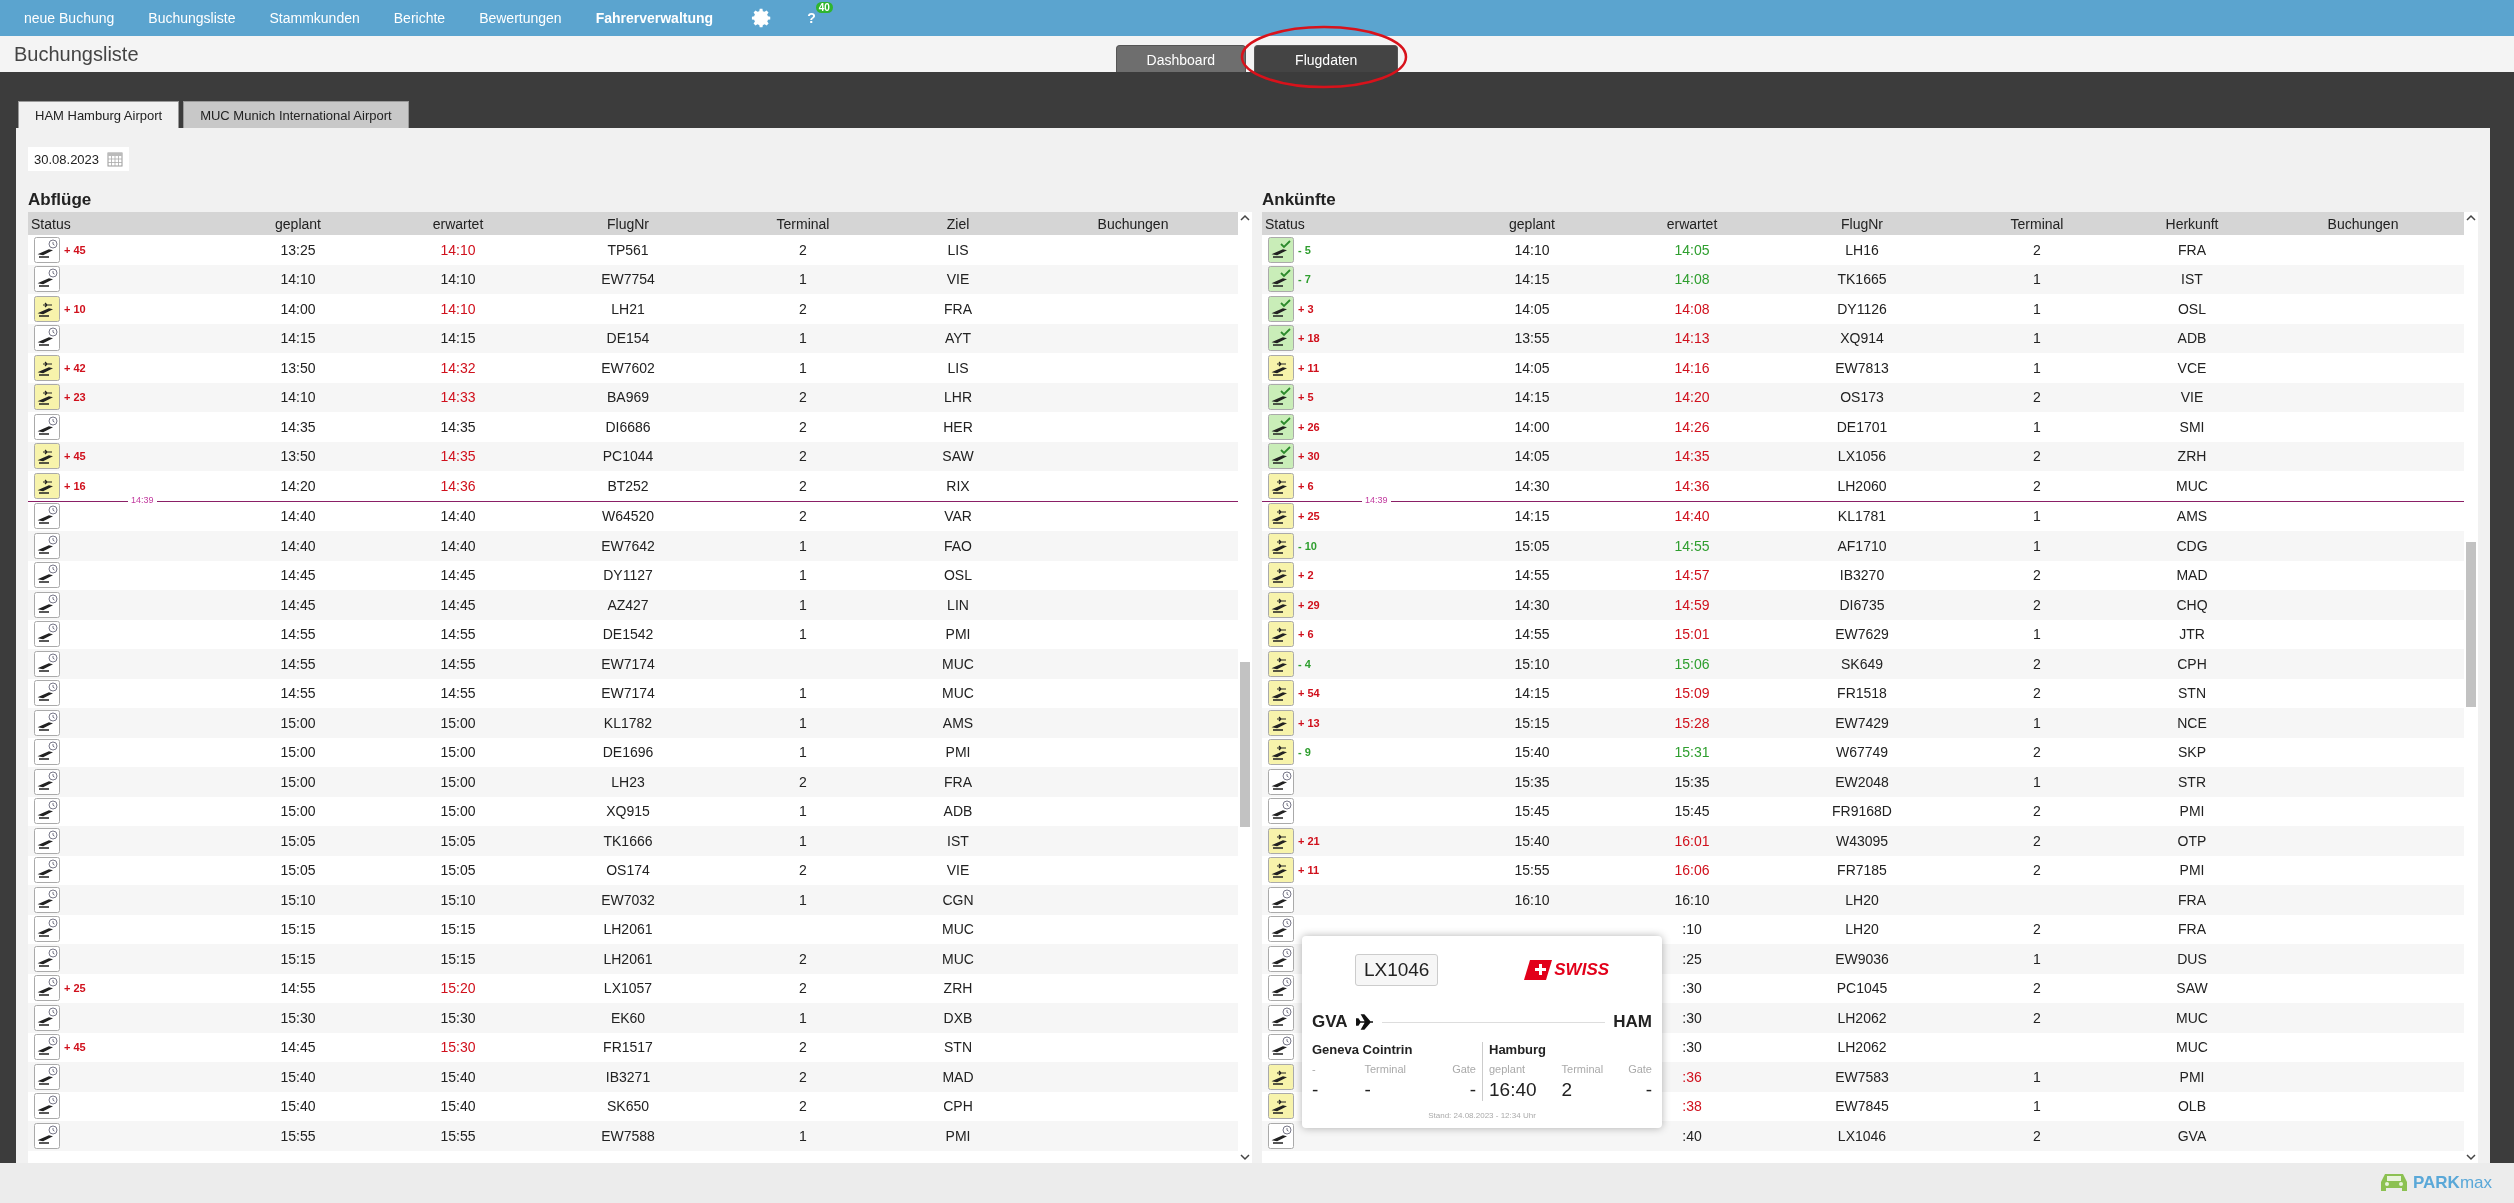 The height and width of the screenshot is (1203, 2514). What do you see at coordinates (79, 159) in the screenshot?
I see `date-field: 30.08.2023` at bounding box center [79, 159].